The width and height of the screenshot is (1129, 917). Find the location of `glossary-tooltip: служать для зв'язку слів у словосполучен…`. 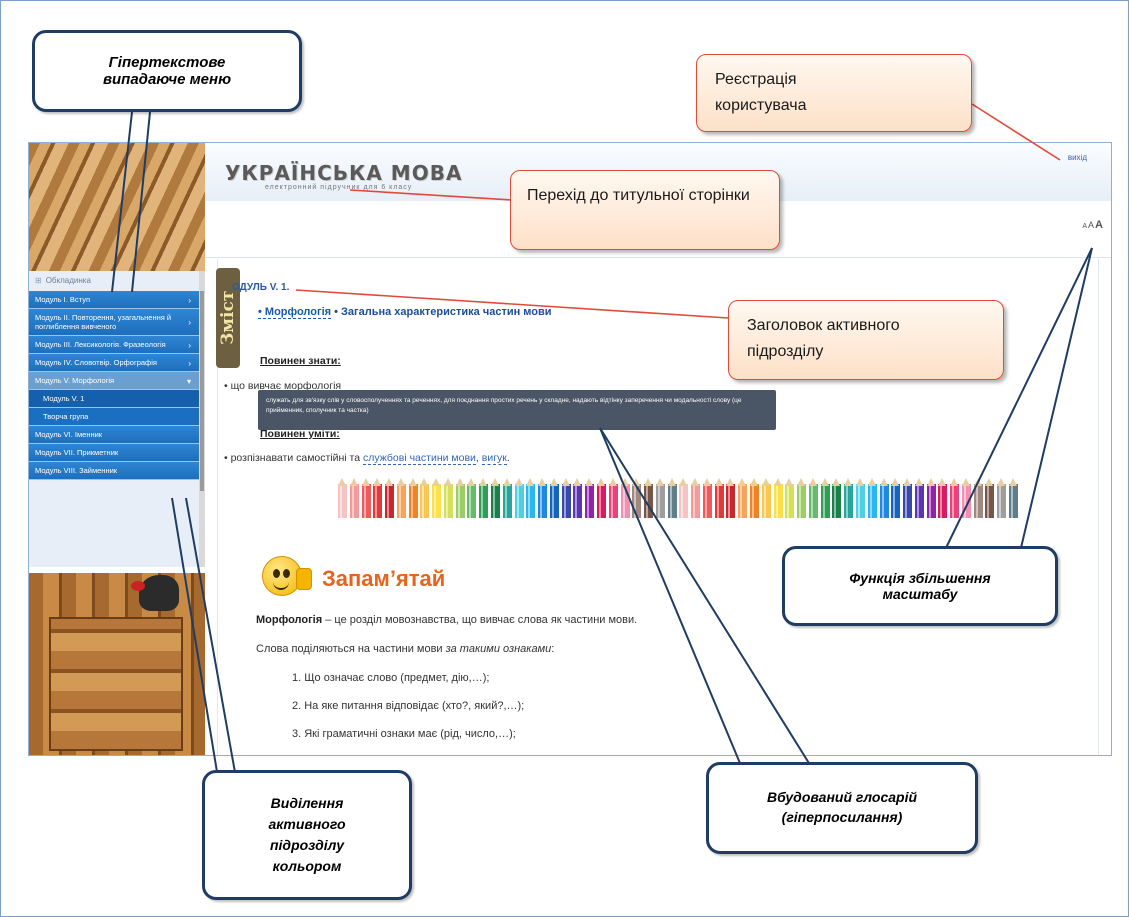

glossary-tooltip: служать для зв'язку слів у словосполучен… is located at coordinates (517, 410).